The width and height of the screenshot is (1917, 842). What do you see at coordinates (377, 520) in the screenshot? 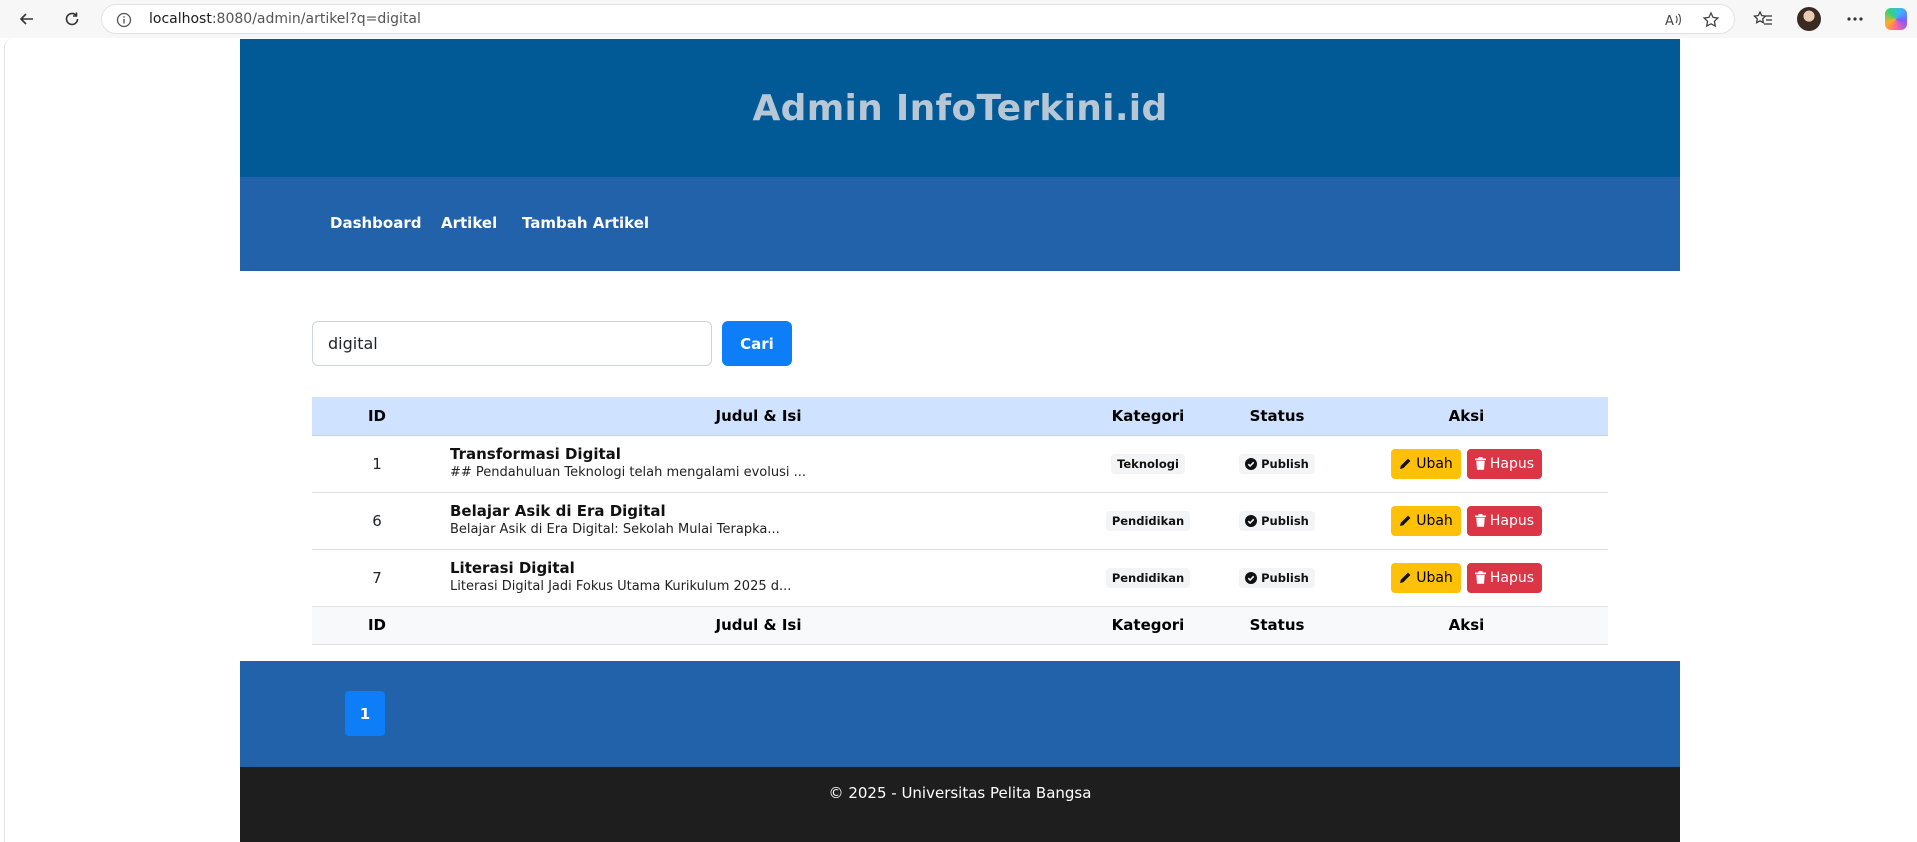
I see `row-id: 6` at bounding box center [377, 520].